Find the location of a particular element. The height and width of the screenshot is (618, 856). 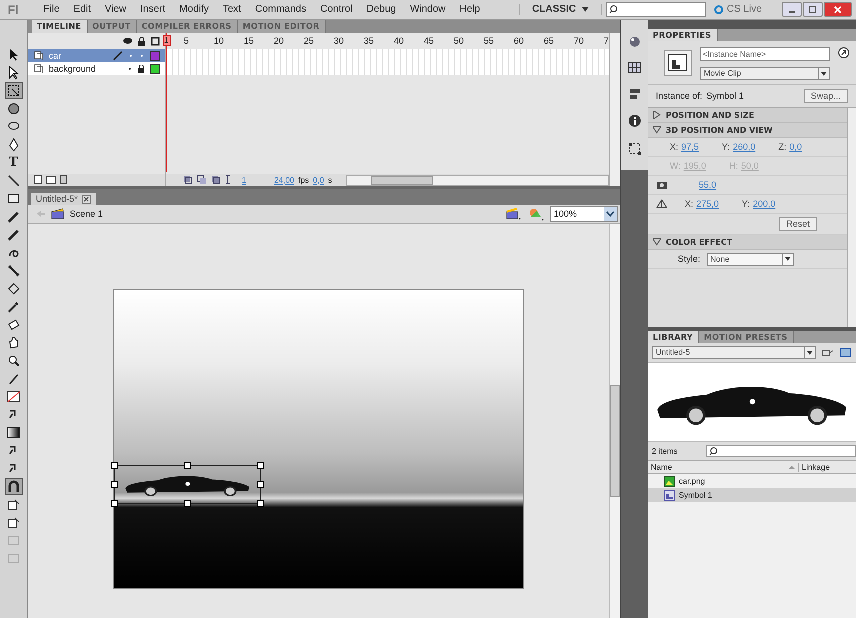

library-item: car.png is located at coordinates (752, 481).